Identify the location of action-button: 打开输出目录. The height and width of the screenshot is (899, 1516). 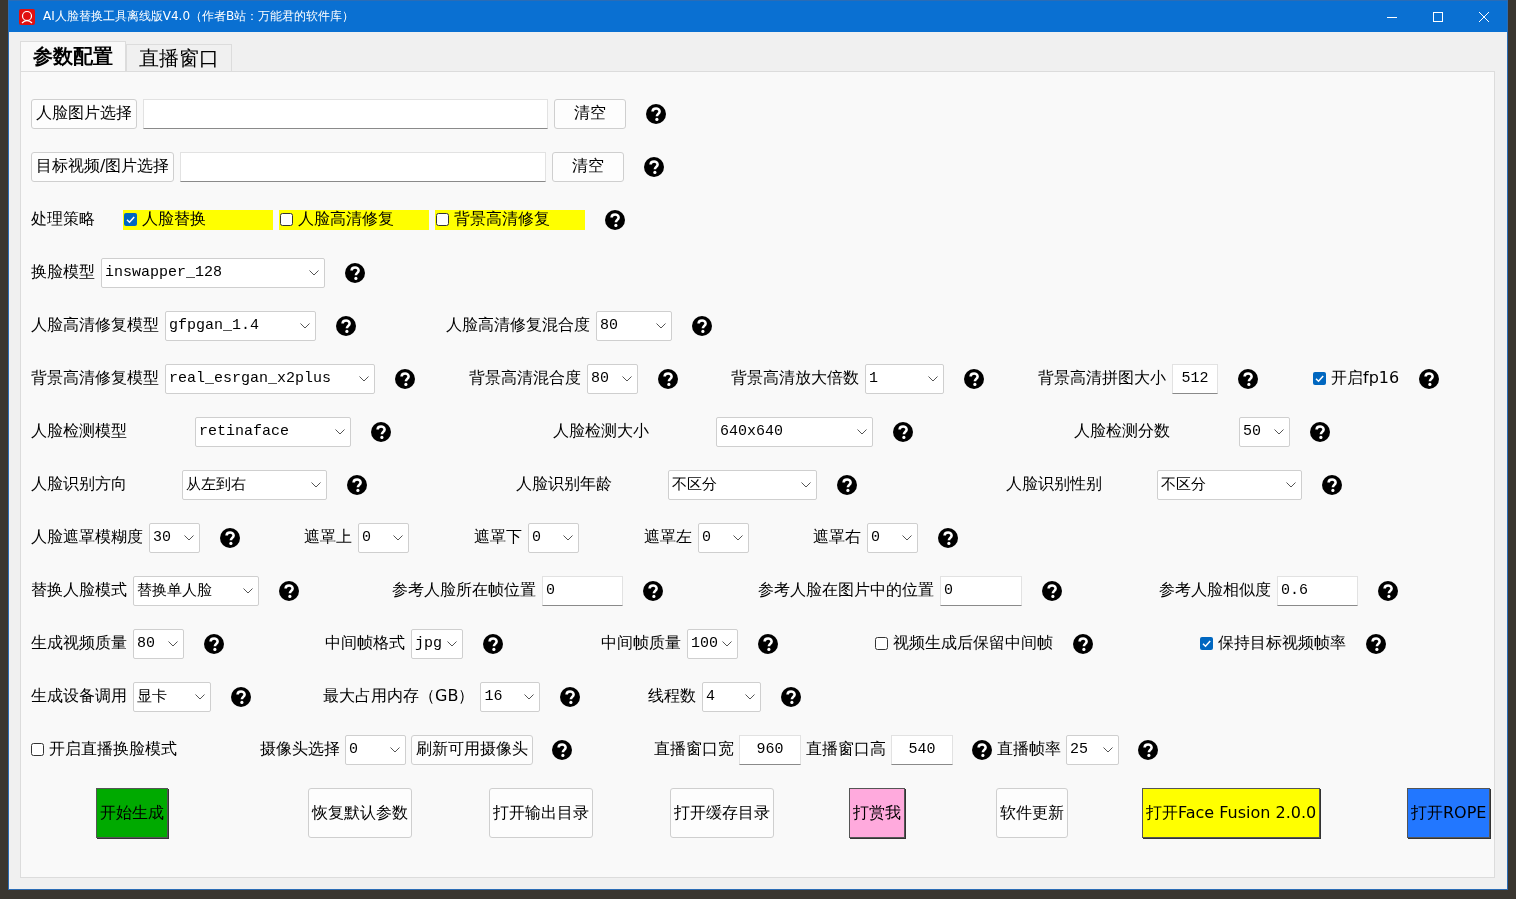
(541, 813).